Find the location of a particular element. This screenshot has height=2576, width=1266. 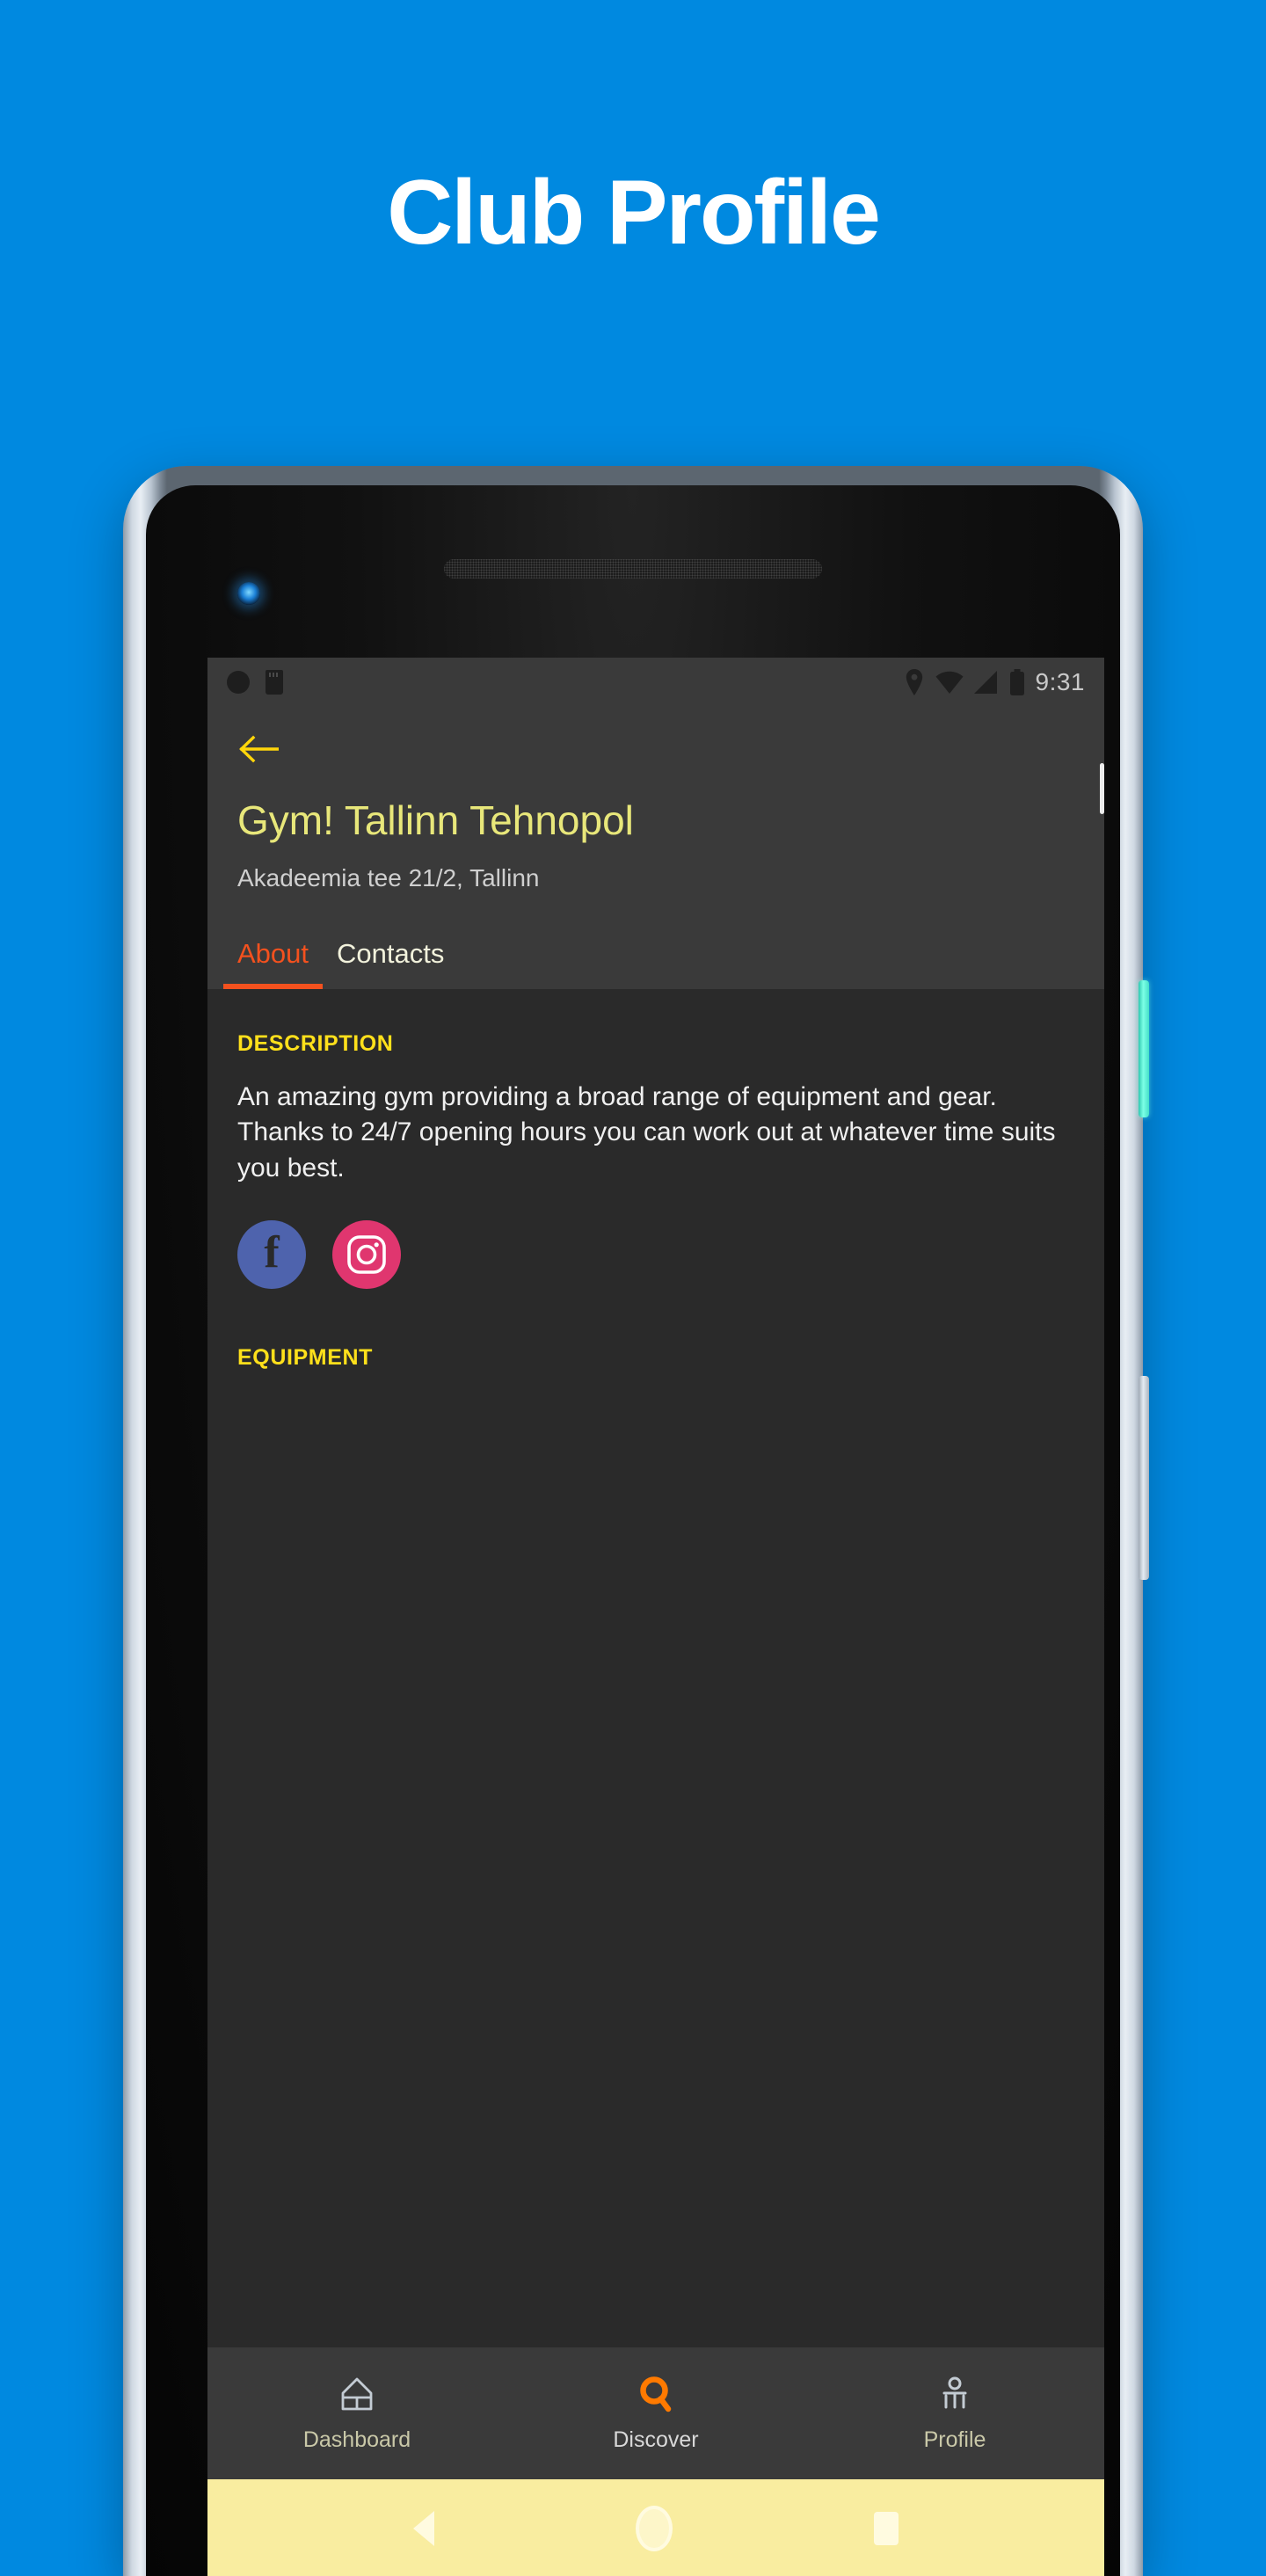

square-recents-icon is located at coordinates (886, 2528).